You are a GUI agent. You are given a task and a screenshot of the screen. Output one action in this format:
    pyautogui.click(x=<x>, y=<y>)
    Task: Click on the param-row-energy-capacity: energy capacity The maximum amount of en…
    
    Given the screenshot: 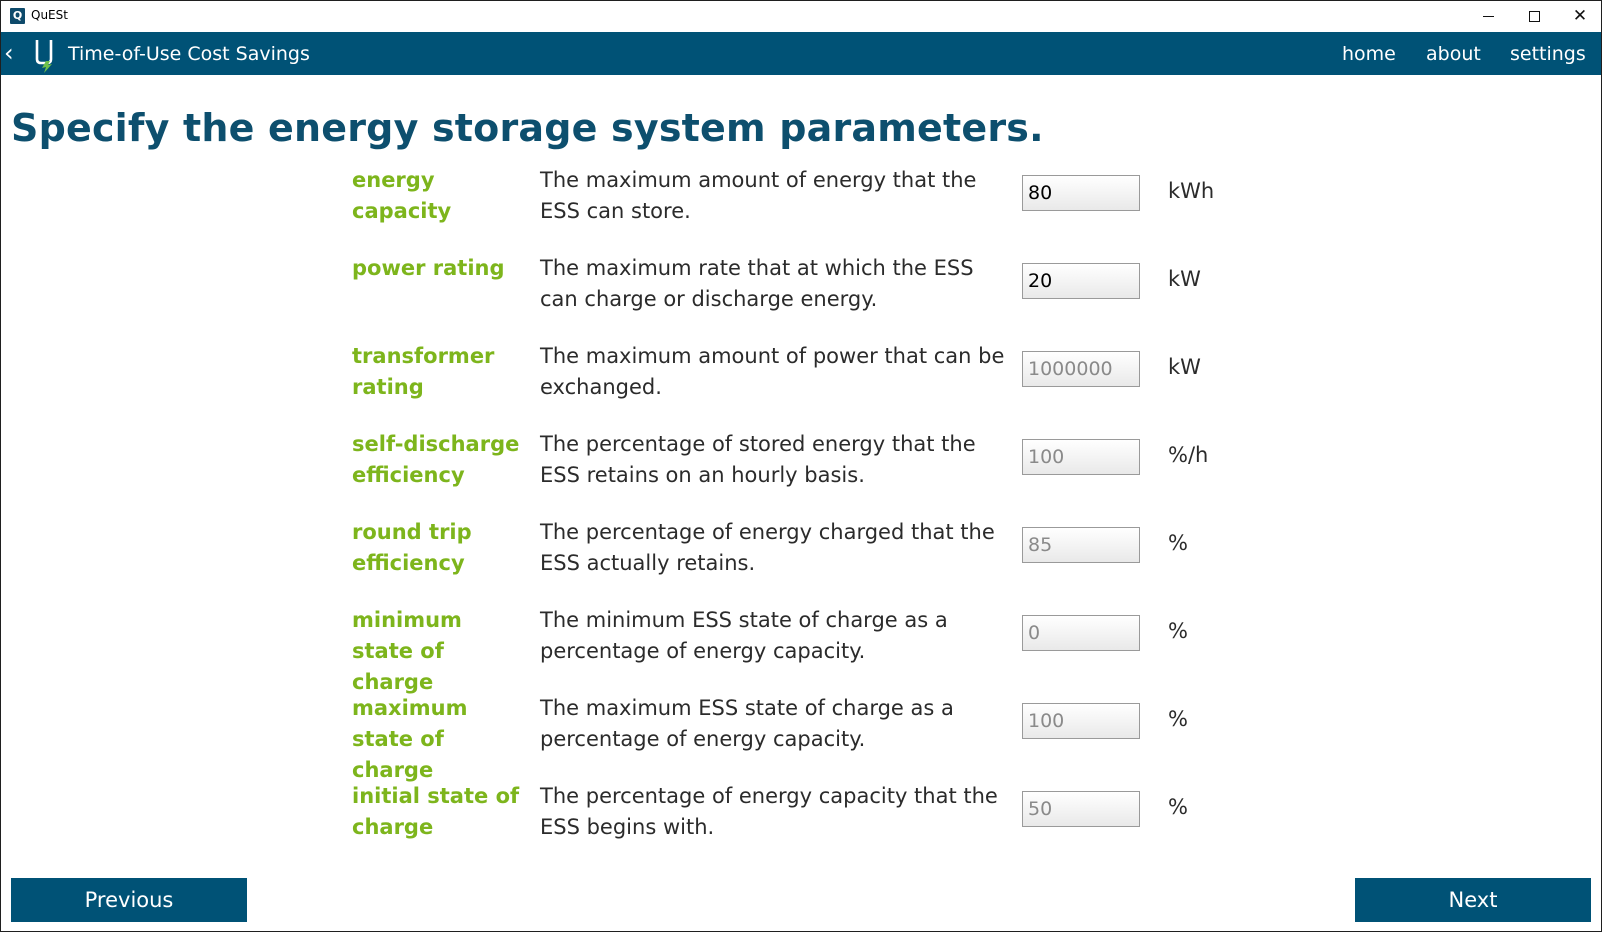 What is the action you would take?
    pyautogui.click(x=802, y=209)
    